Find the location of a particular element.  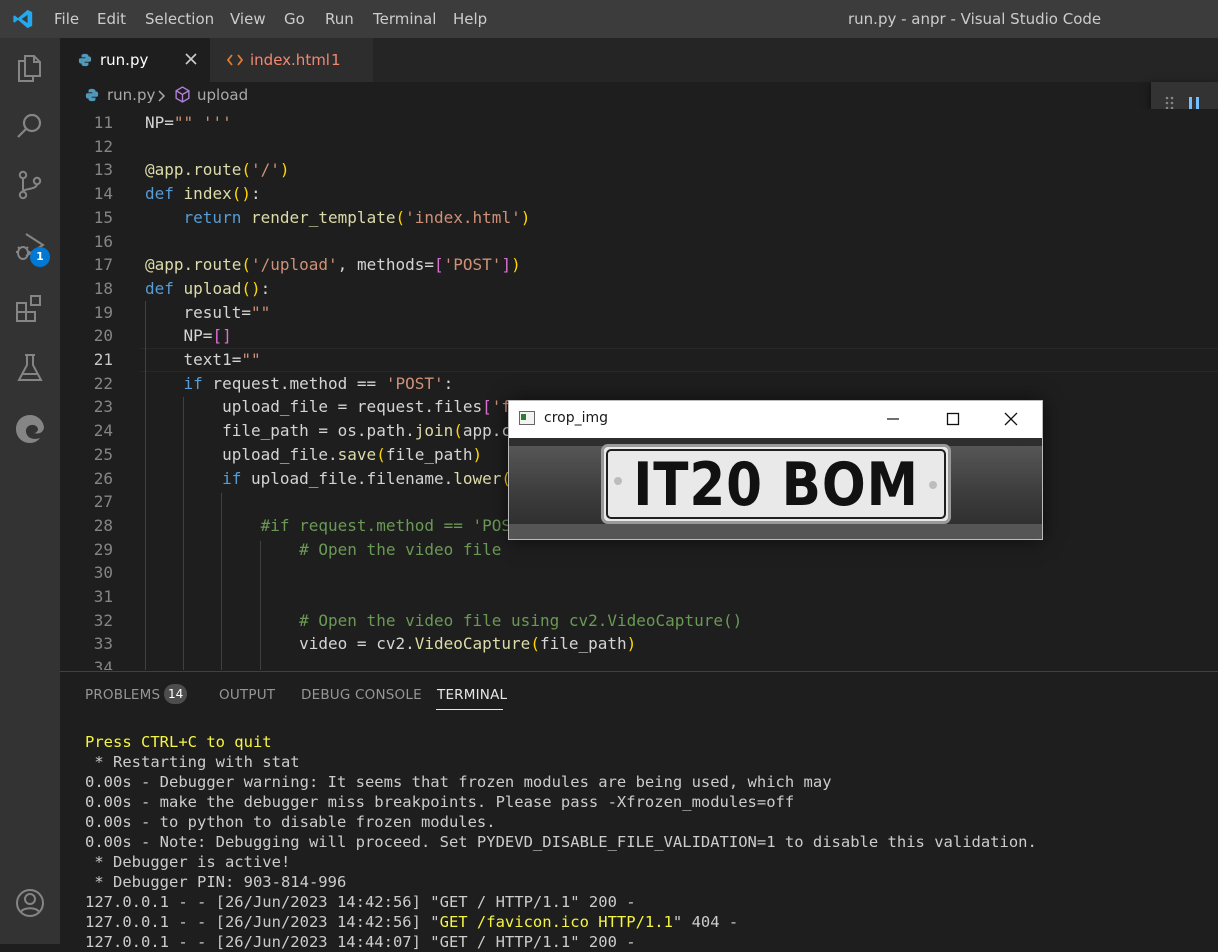

line-number: 20 is located at coordinates (103, 336).